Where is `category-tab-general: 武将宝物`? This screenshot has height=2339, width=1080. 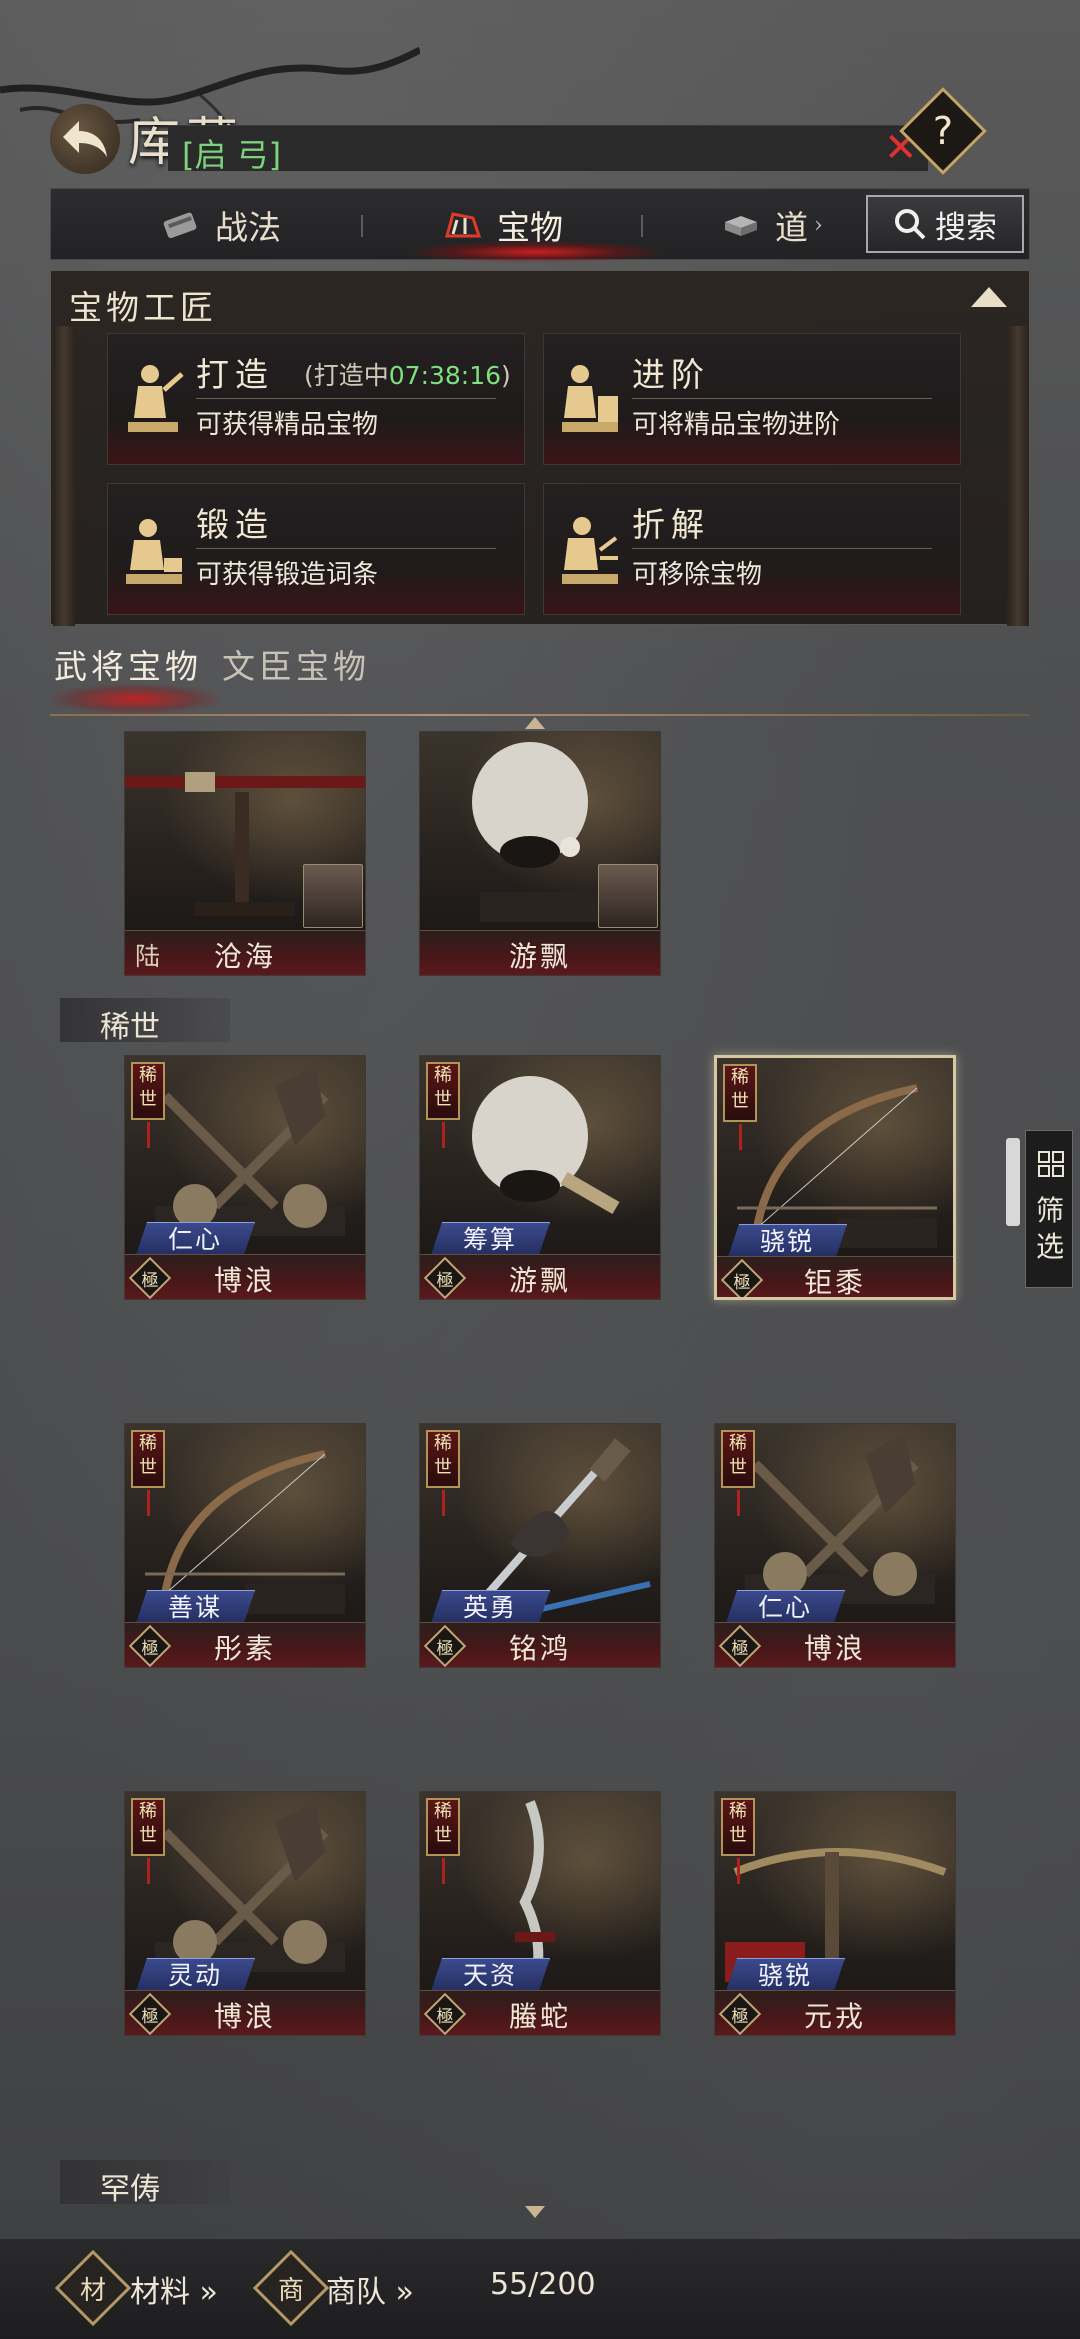 category-tab-general: 武将宝物 is located at coordinates (128, 664).